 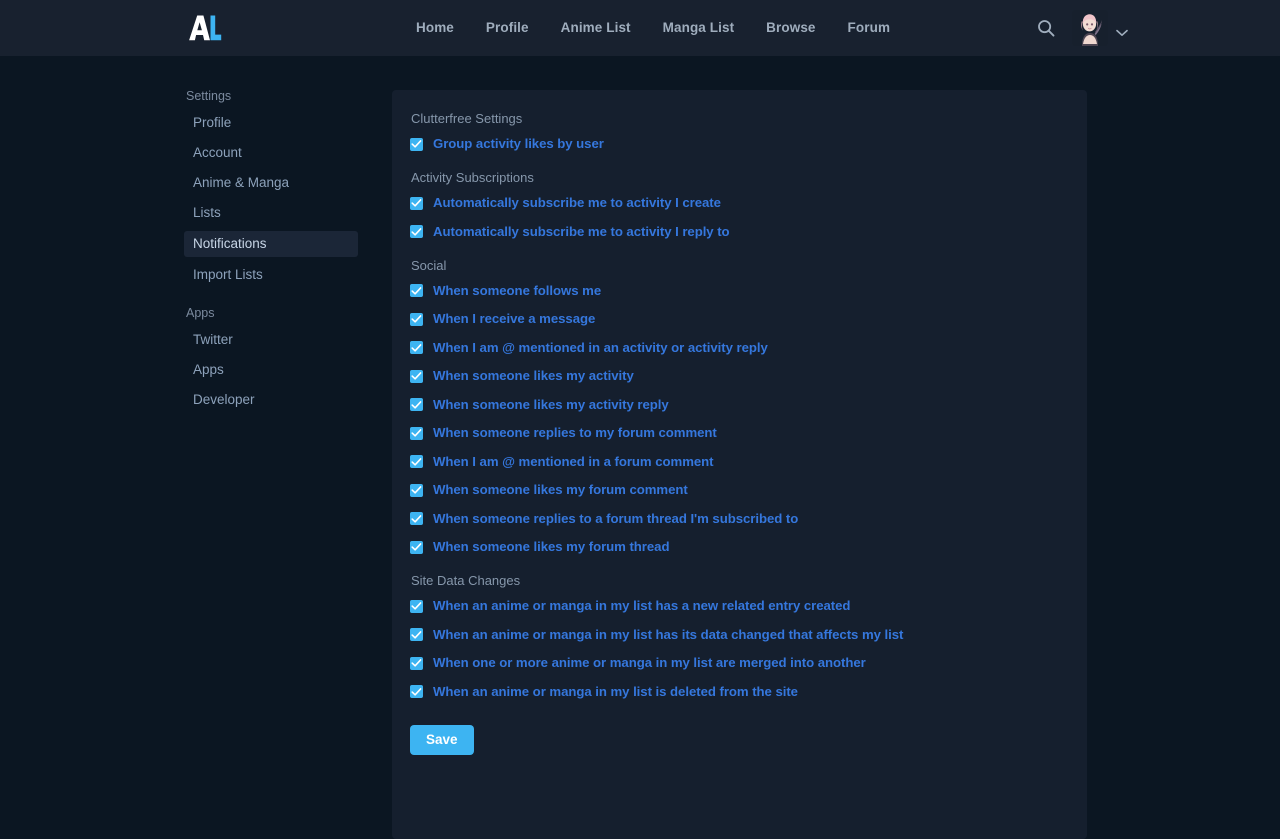 I want to click on nav-link-profile: Profile, so click(x=507, y=28).